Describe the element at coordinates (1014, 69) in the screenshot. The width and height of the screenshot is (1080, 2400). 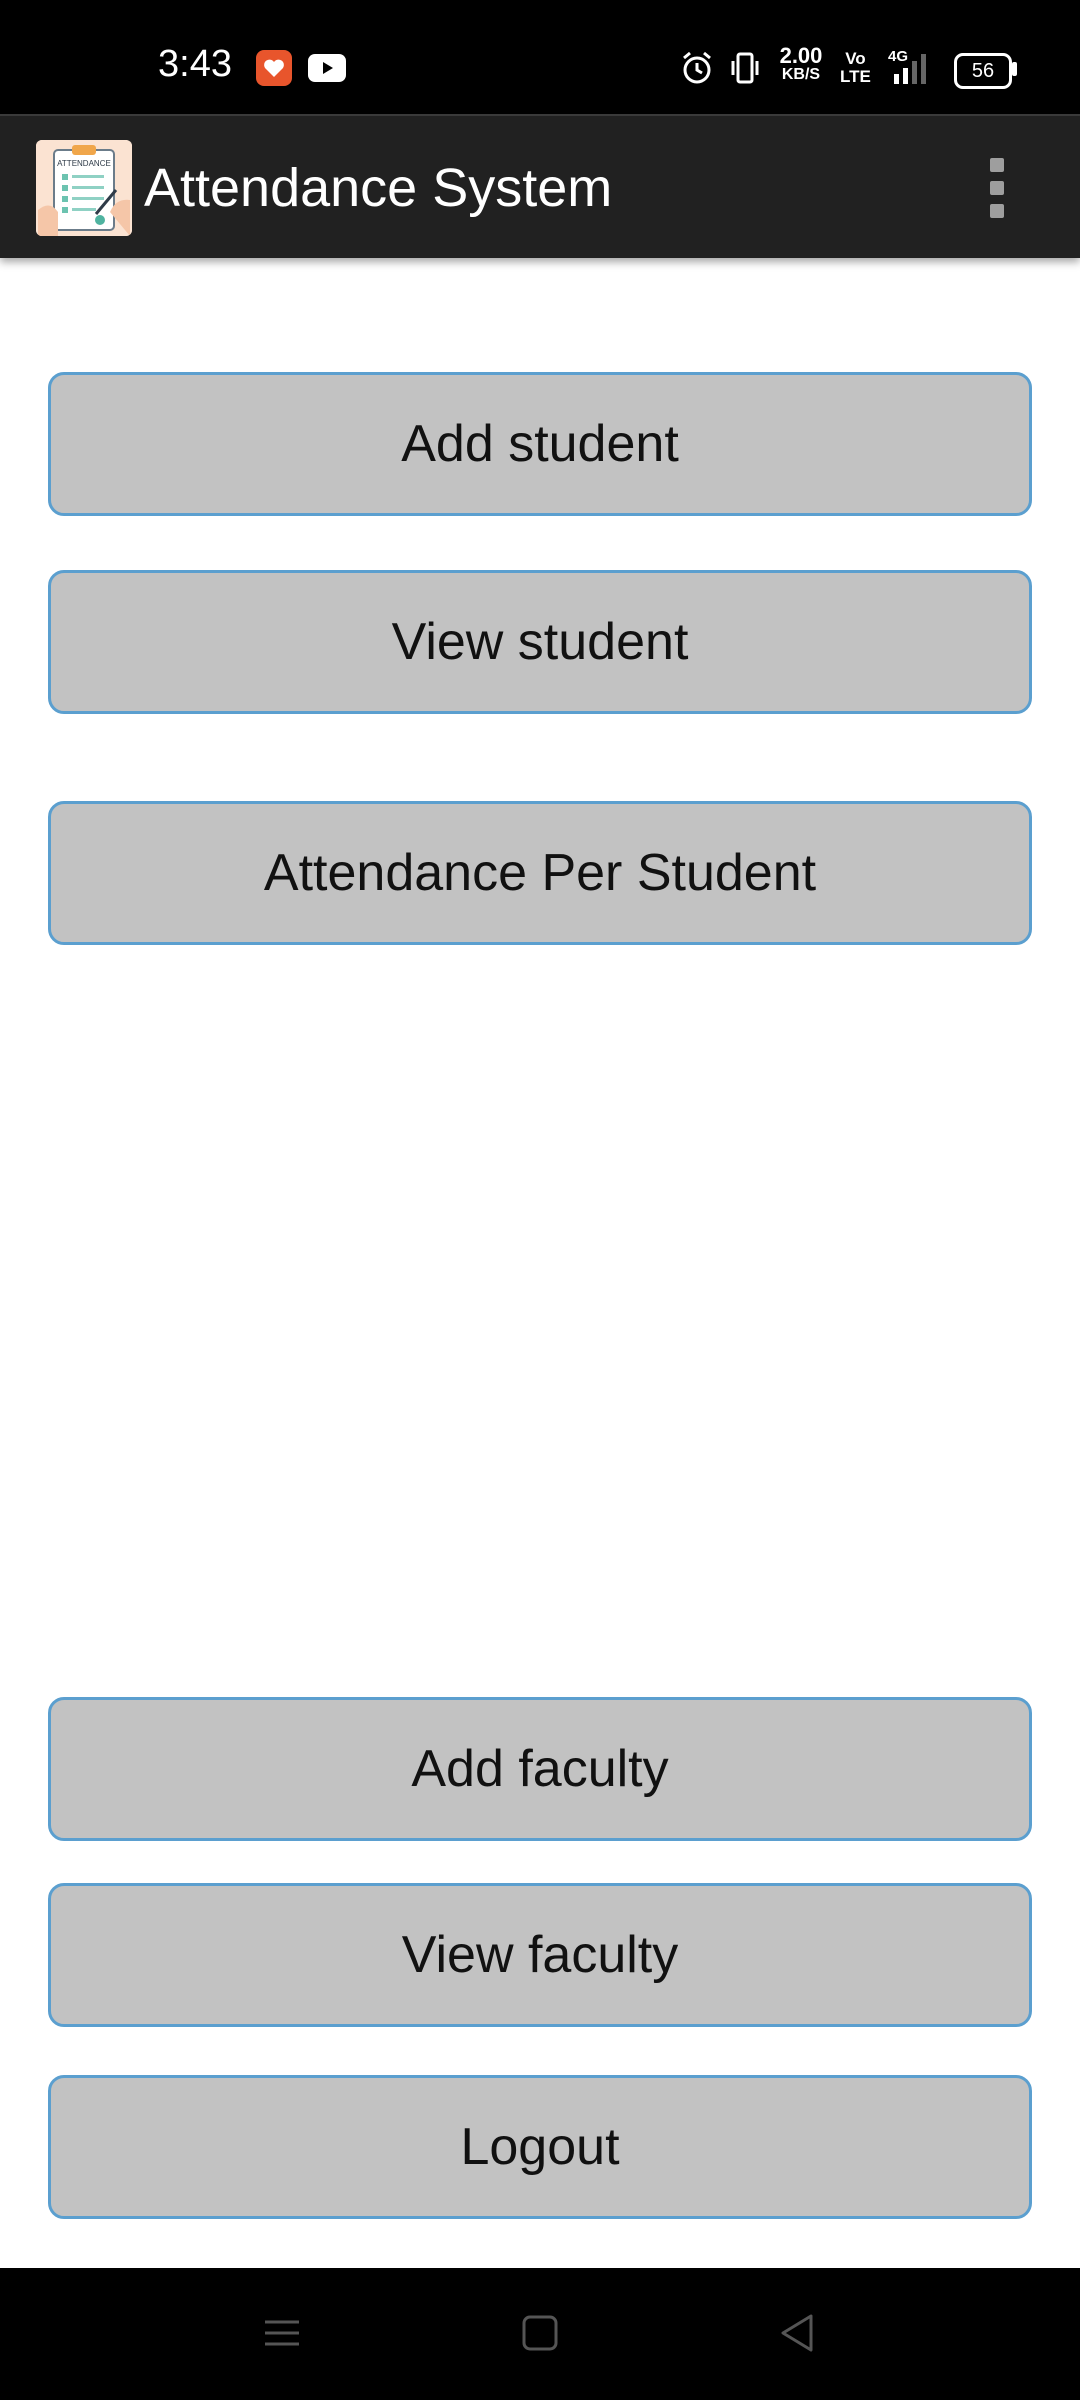
I see `battery-tip` at that location.